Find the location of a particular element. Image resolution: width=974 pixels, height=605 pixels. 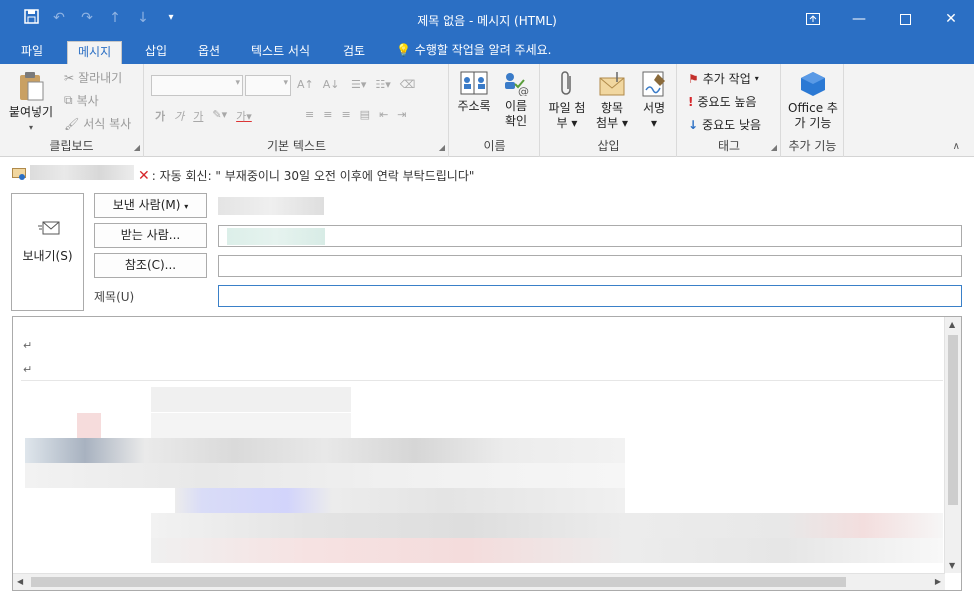

justify-icon: ▤ is located at coordinates (365, 114).